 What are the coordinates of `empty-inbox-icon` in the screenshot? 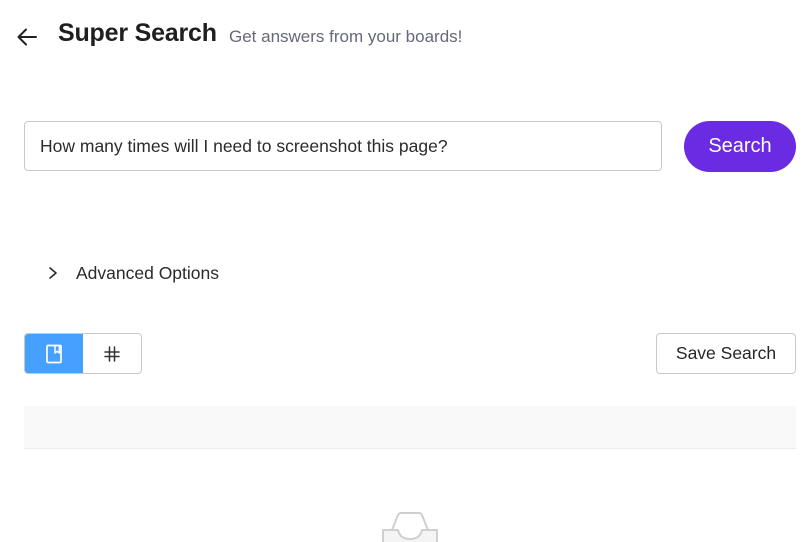 It's located at (410, 525).